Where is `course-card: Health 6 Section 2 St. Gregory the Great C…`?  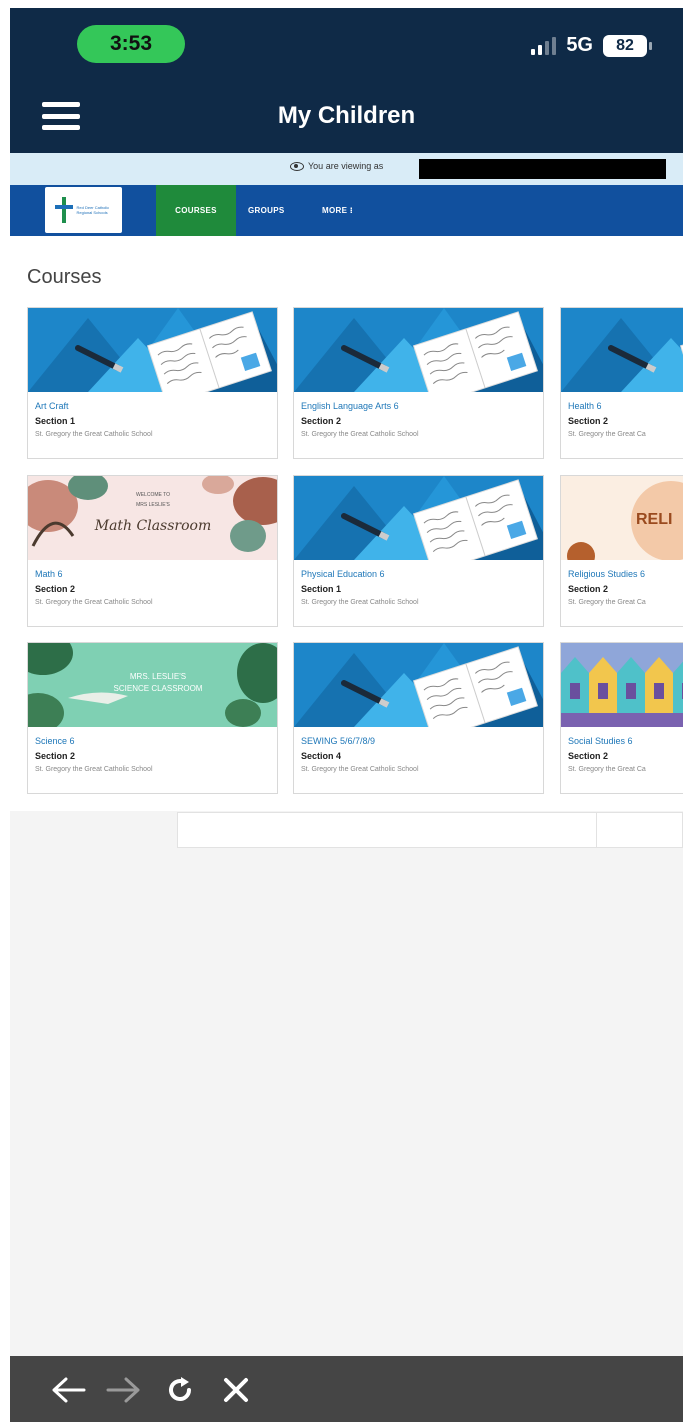
course-card: Health 6 Section 2 St. Gregory the Great C… is located at coordinates (621, 383).